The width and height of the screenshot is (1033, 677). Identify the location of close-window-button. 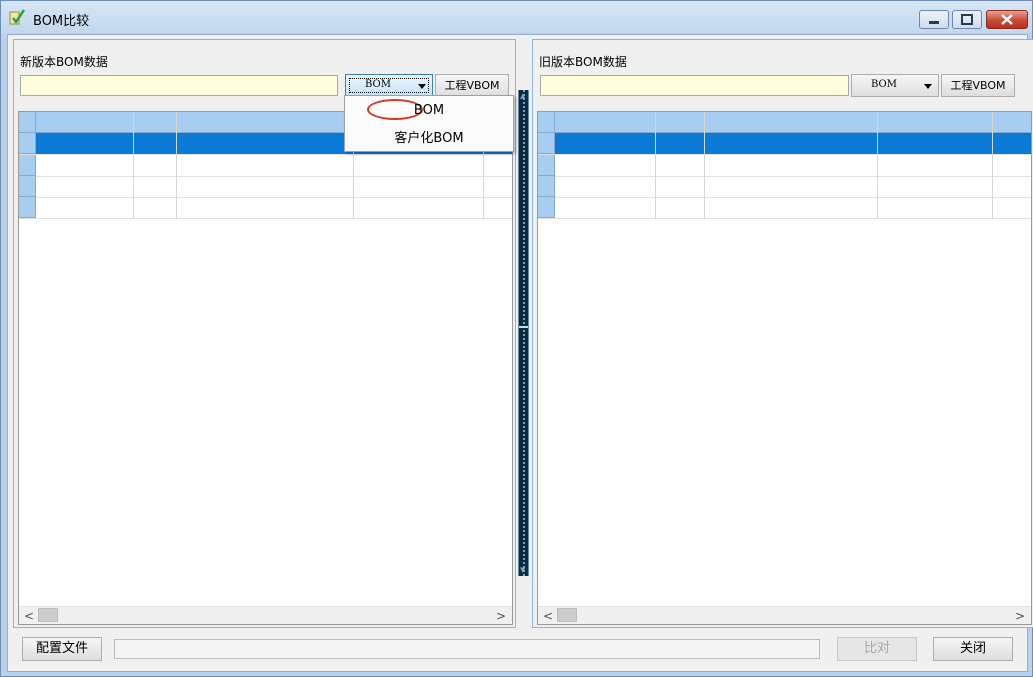
(1007, 19).